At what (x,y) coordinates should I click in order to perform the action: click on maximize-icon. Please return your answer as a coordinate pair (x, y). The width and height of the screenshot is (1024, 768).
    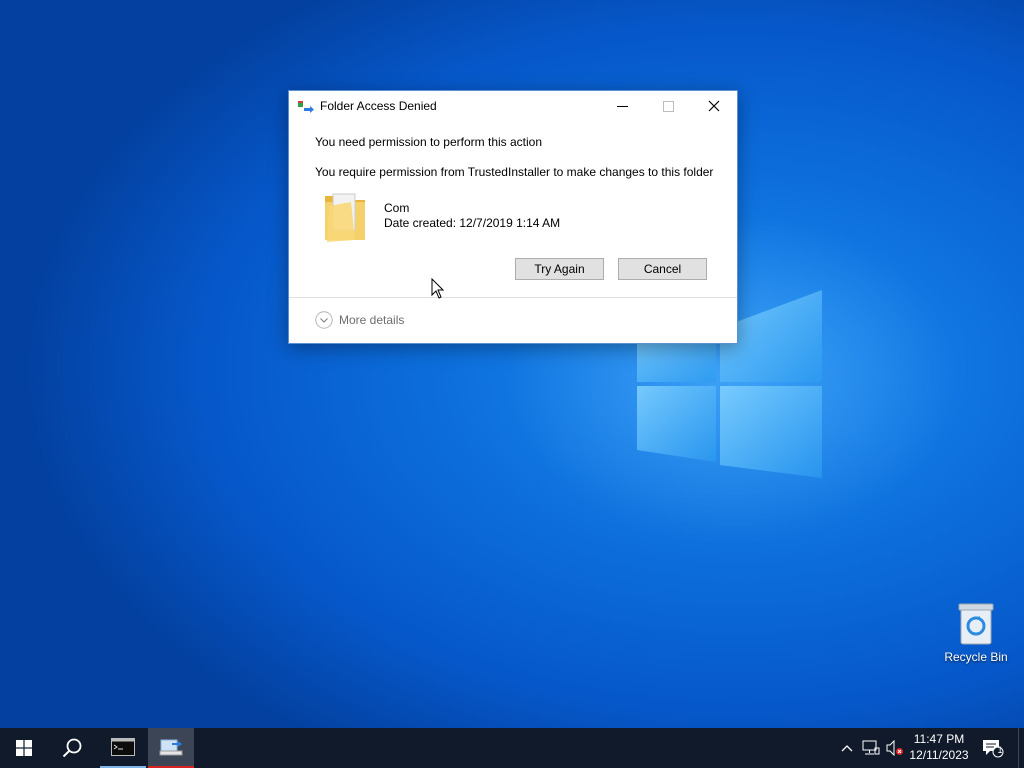
    Looking at the image, I should click on (668, 106).